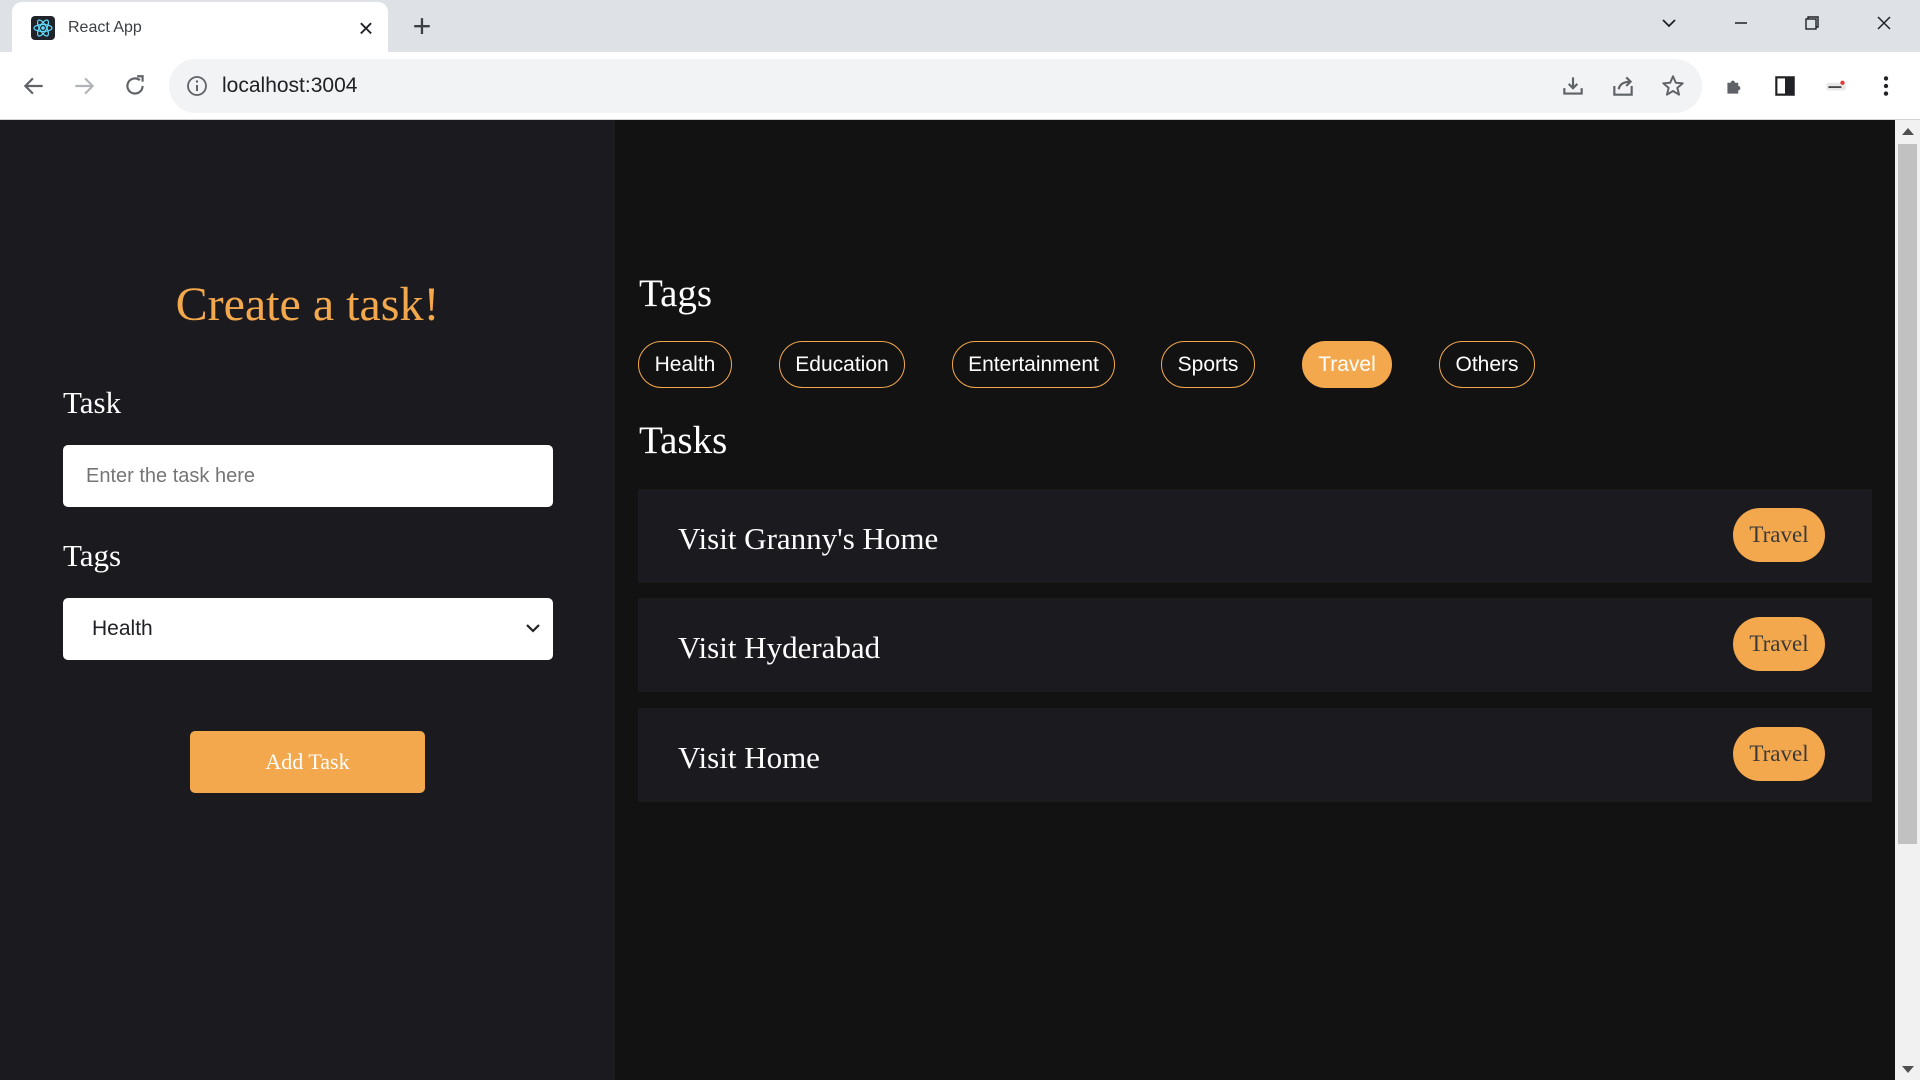 The width and height of the screenshot is (1920, 1080). I want to click on task-row: Visit Granny's Home Travel, so click(1255, 536).